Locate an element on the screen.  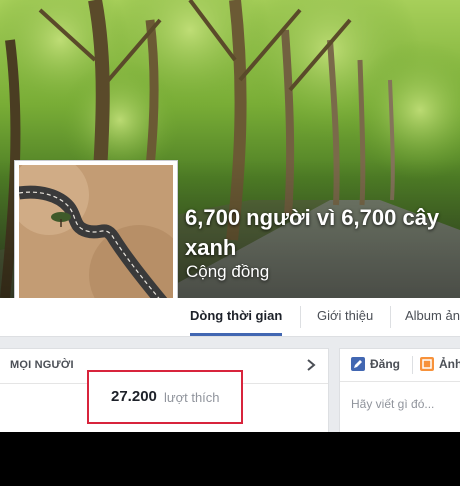
winding-road-image is located at coordinates (96, 242).